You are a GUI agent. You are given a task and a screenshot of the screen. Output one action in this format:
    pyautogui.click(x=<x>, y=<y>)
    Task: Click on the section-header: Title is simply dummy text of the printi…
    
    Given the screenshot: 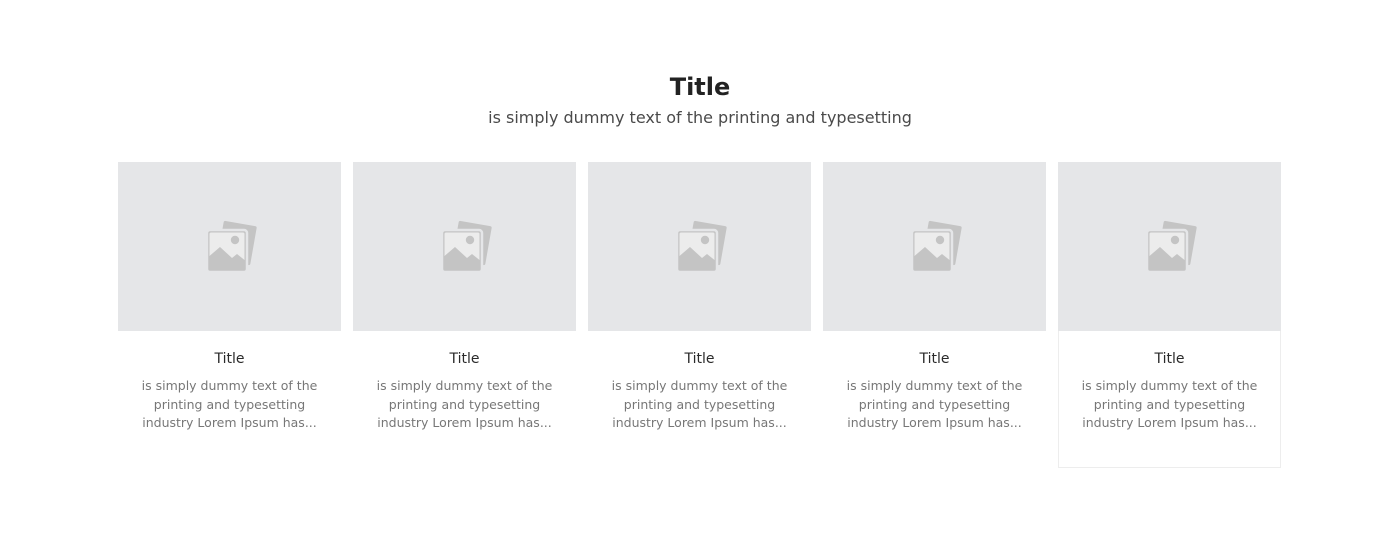 What is the action you would take?
    pyautogui.click(x=700, y=100)
    